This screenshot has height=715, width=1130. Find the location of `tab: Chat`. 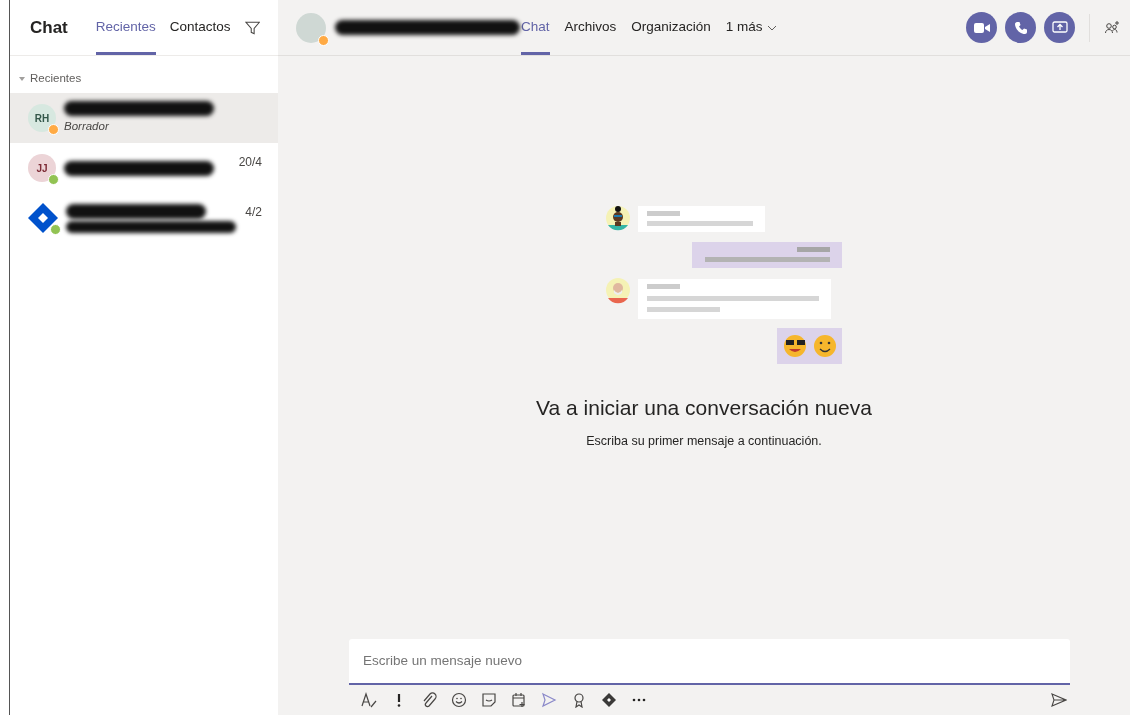

tab: Chat is located at coordinates (535, 27).